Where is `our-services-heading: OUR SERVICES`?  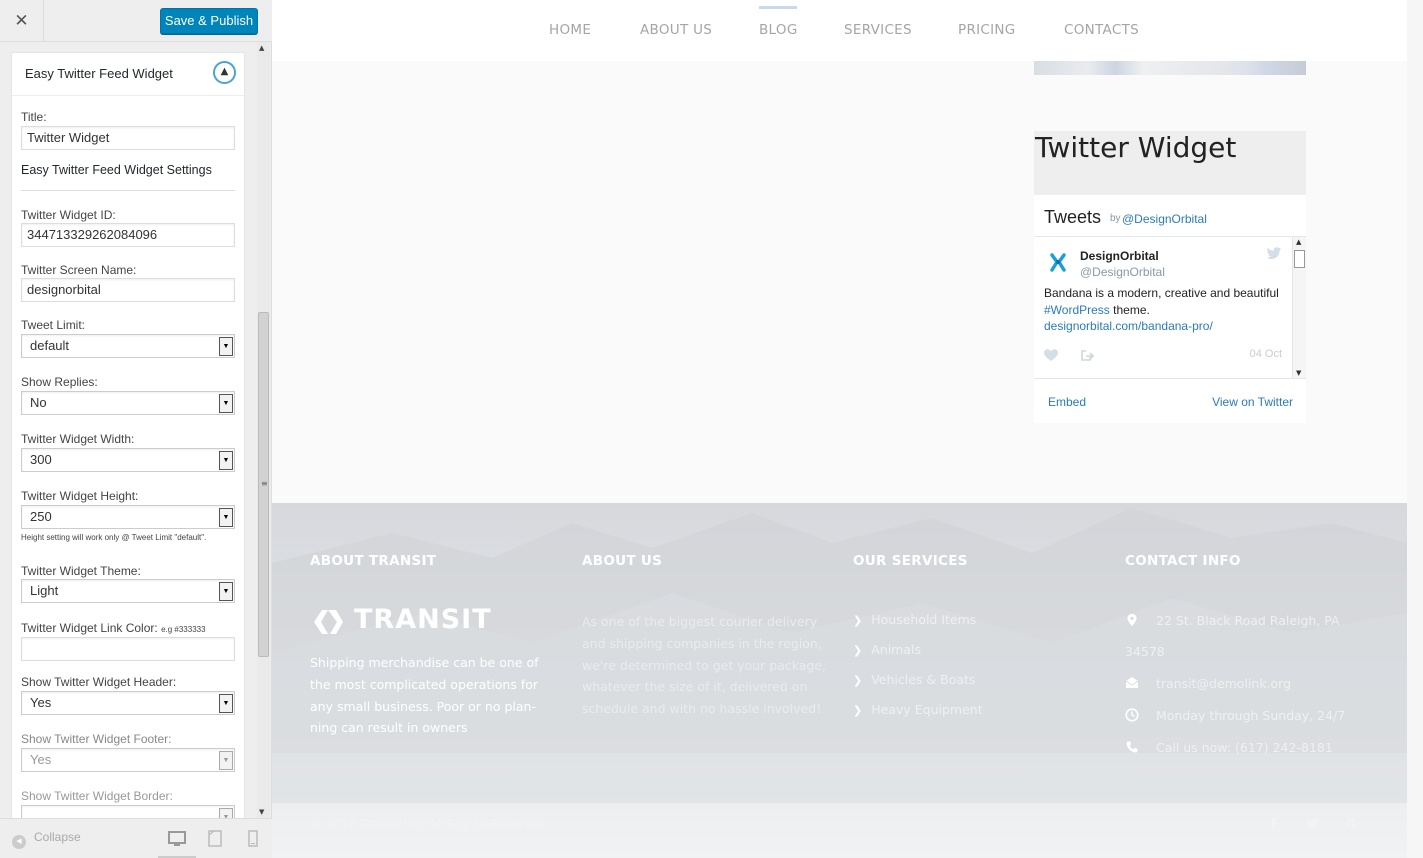 our-services-heading: OUR SERVICES is located at coordinates (910, 561).